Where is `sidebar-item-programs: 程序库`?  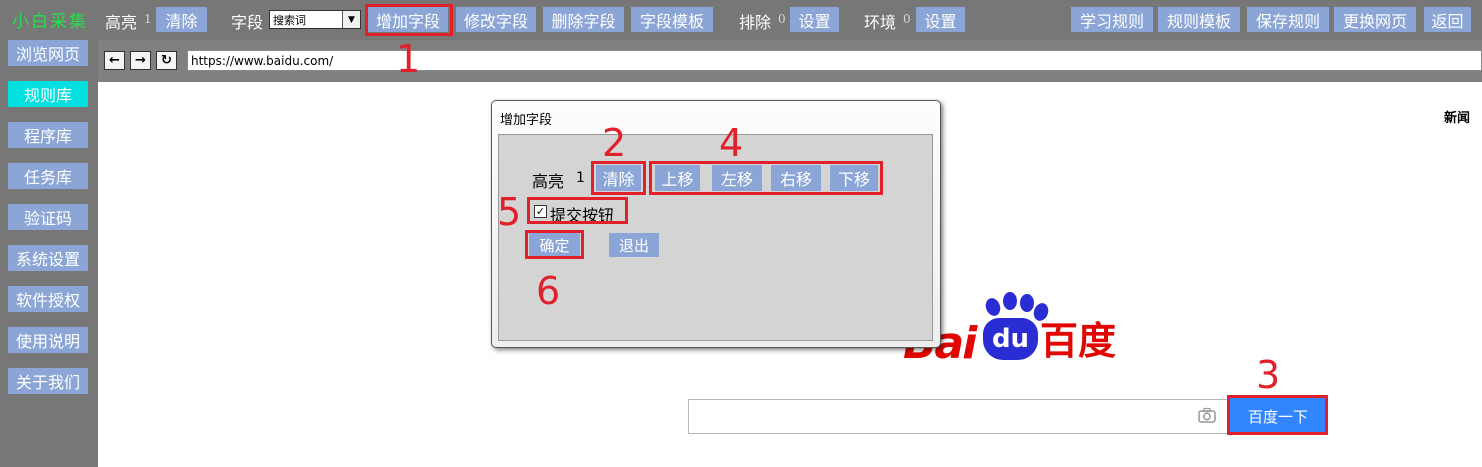
sidebar-item-programs: 程序库 is located at coordinates (48, 135).